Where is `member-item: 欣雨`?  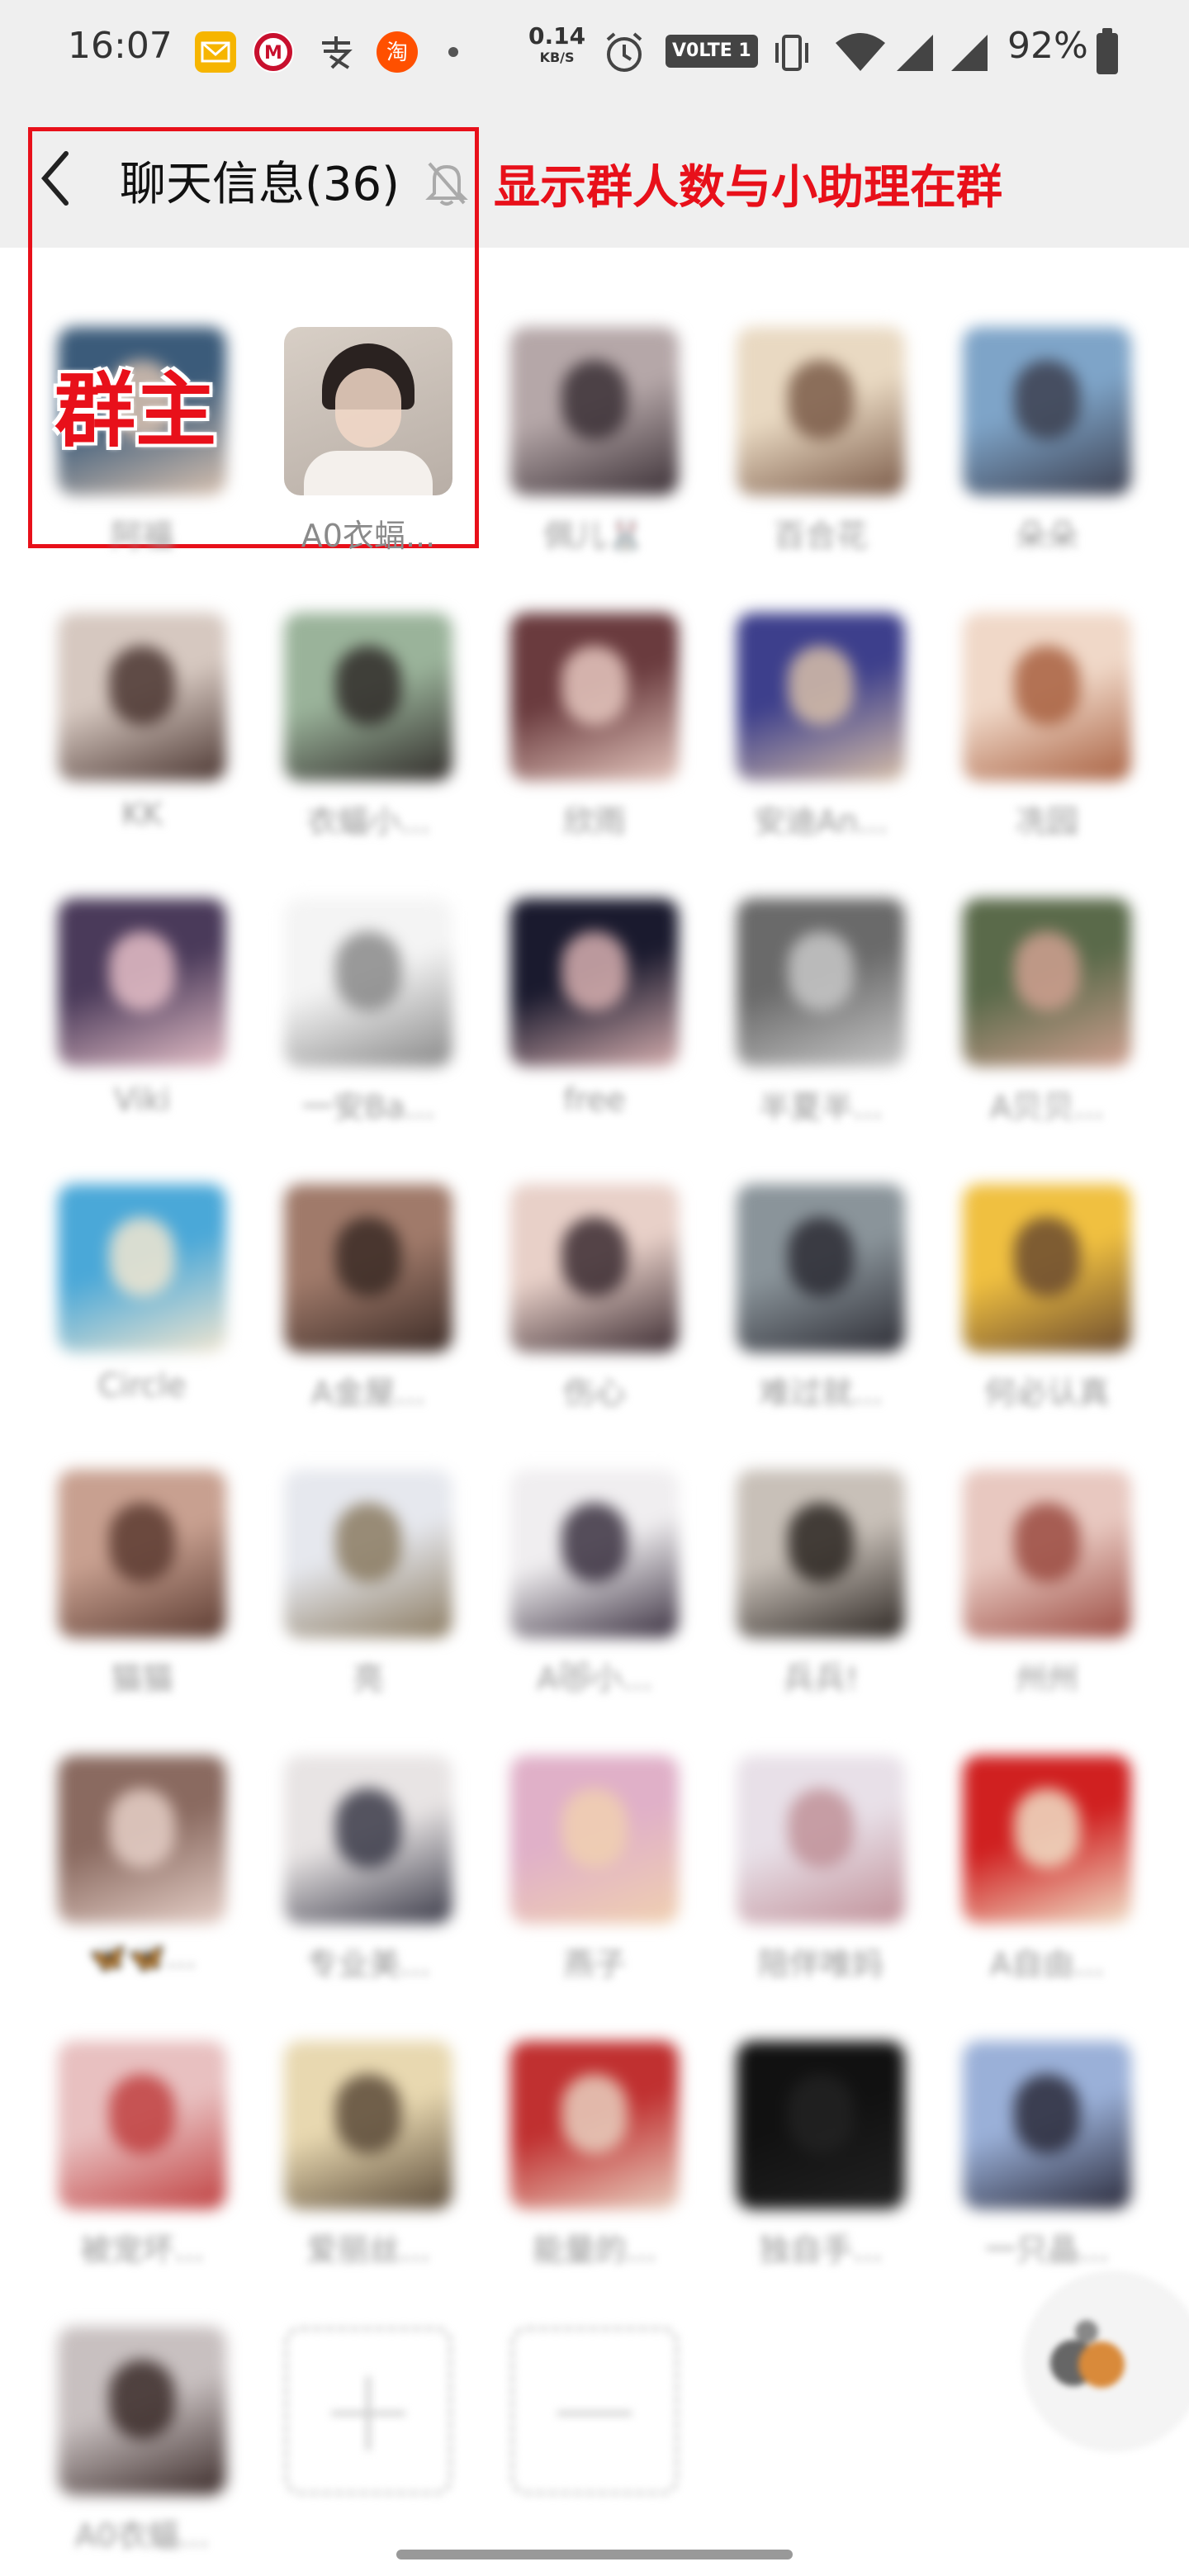 member-item: 欣雨 is located at coordinates (594, 697).